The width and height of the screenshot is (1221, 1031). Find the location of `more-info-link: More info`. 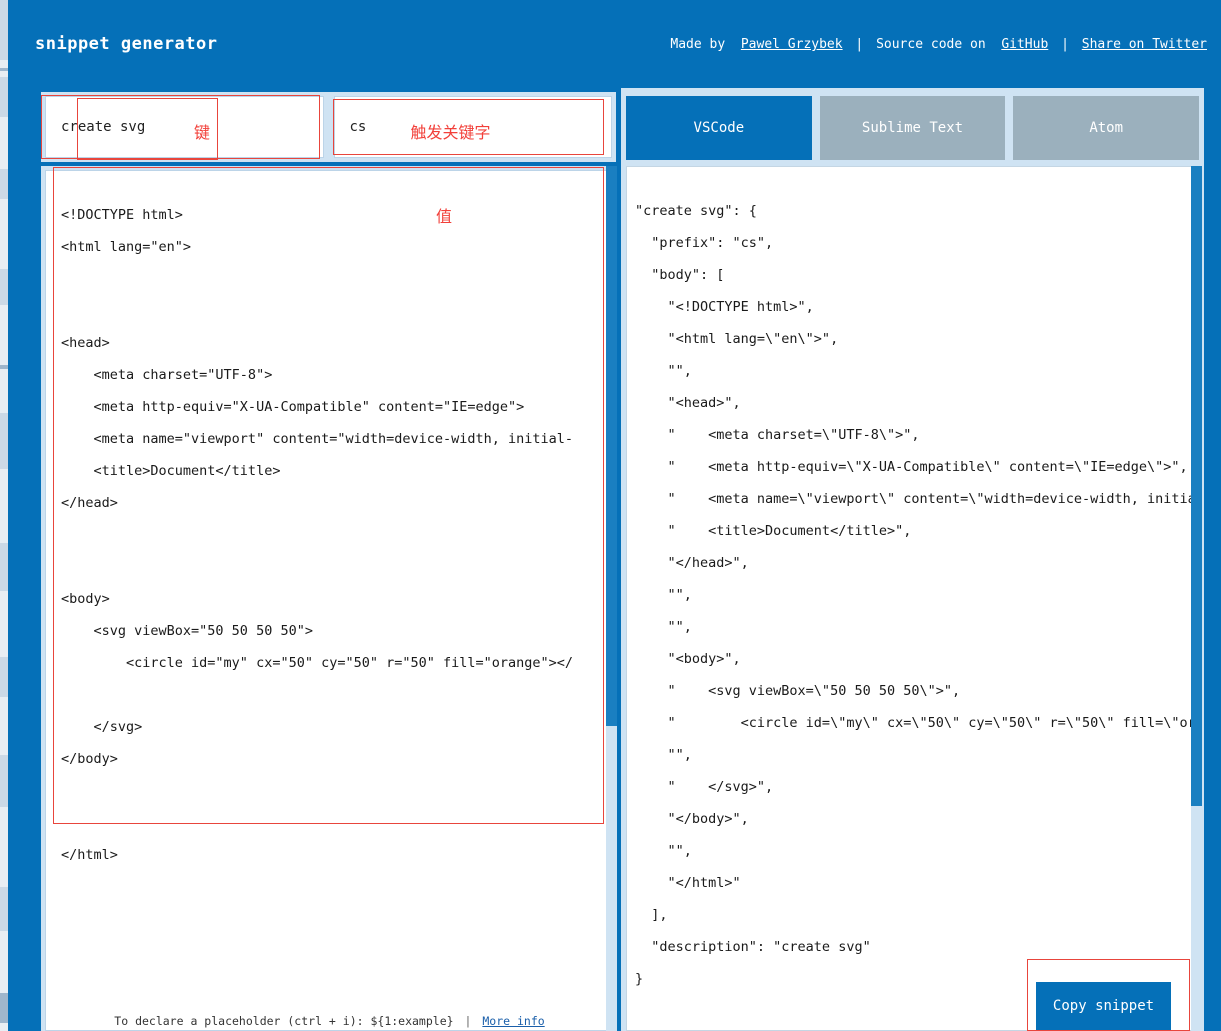

more-info-link: More info is located at coordinates (513, 1021).